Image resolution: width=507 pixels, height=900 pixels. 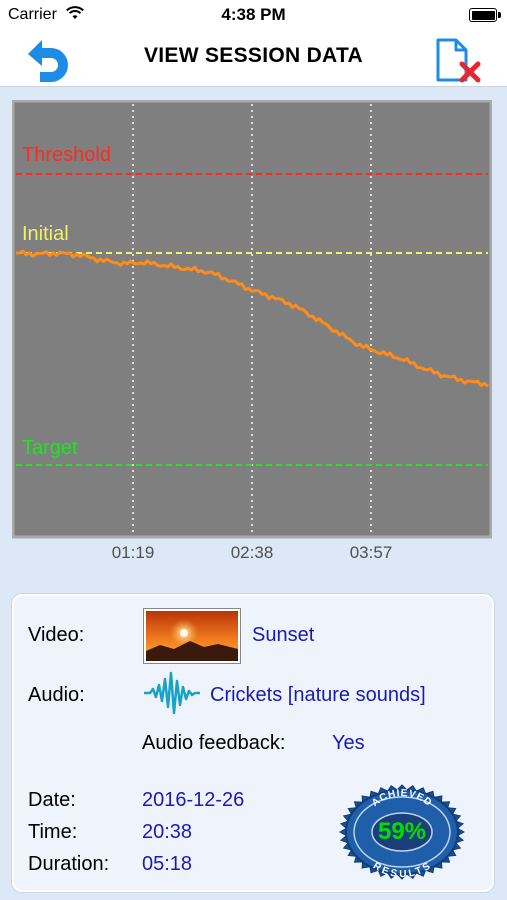 I want to click on video-label: Video:, so click(x=56, y=635).